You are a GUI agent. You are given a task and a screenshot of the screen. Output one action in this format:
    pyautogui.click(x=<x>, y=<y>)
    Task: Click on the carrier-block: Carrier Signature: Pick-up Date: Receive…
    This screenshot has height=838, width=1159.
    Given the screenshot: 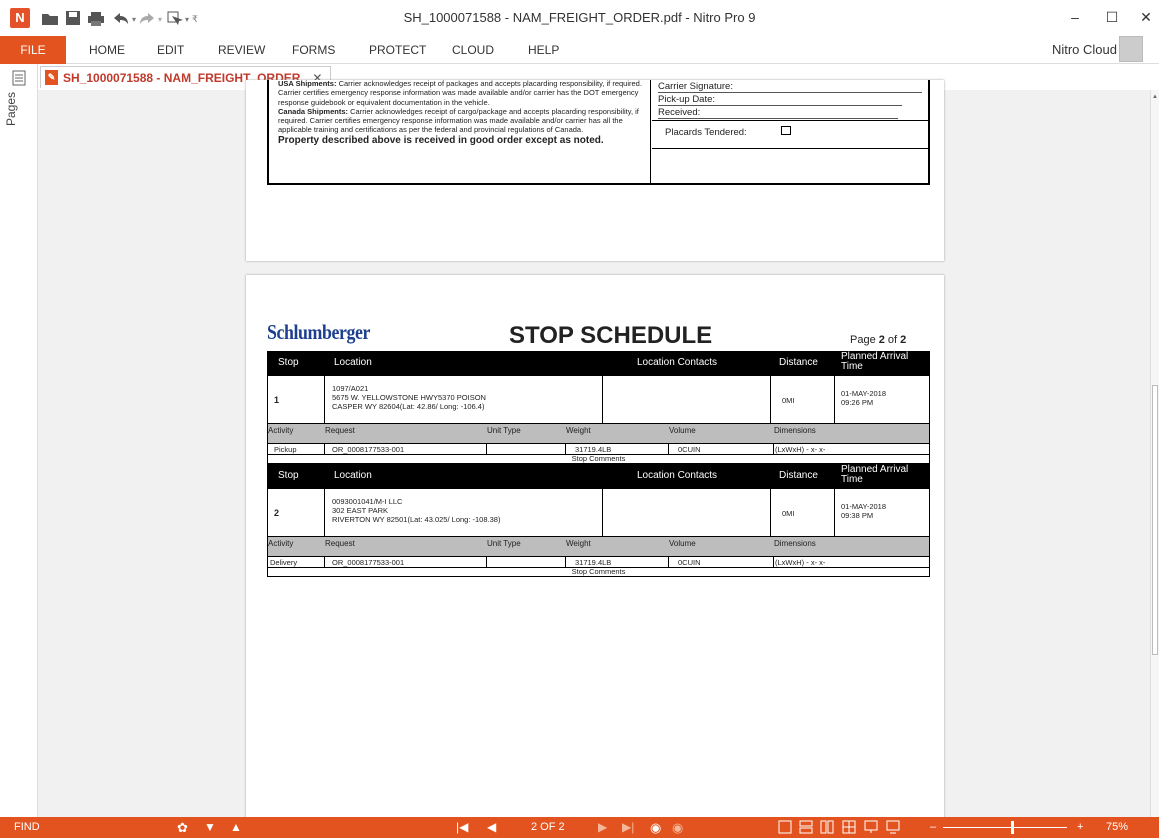 What is the action you would take?
    pyautogui.click(x=791, y=131)
    